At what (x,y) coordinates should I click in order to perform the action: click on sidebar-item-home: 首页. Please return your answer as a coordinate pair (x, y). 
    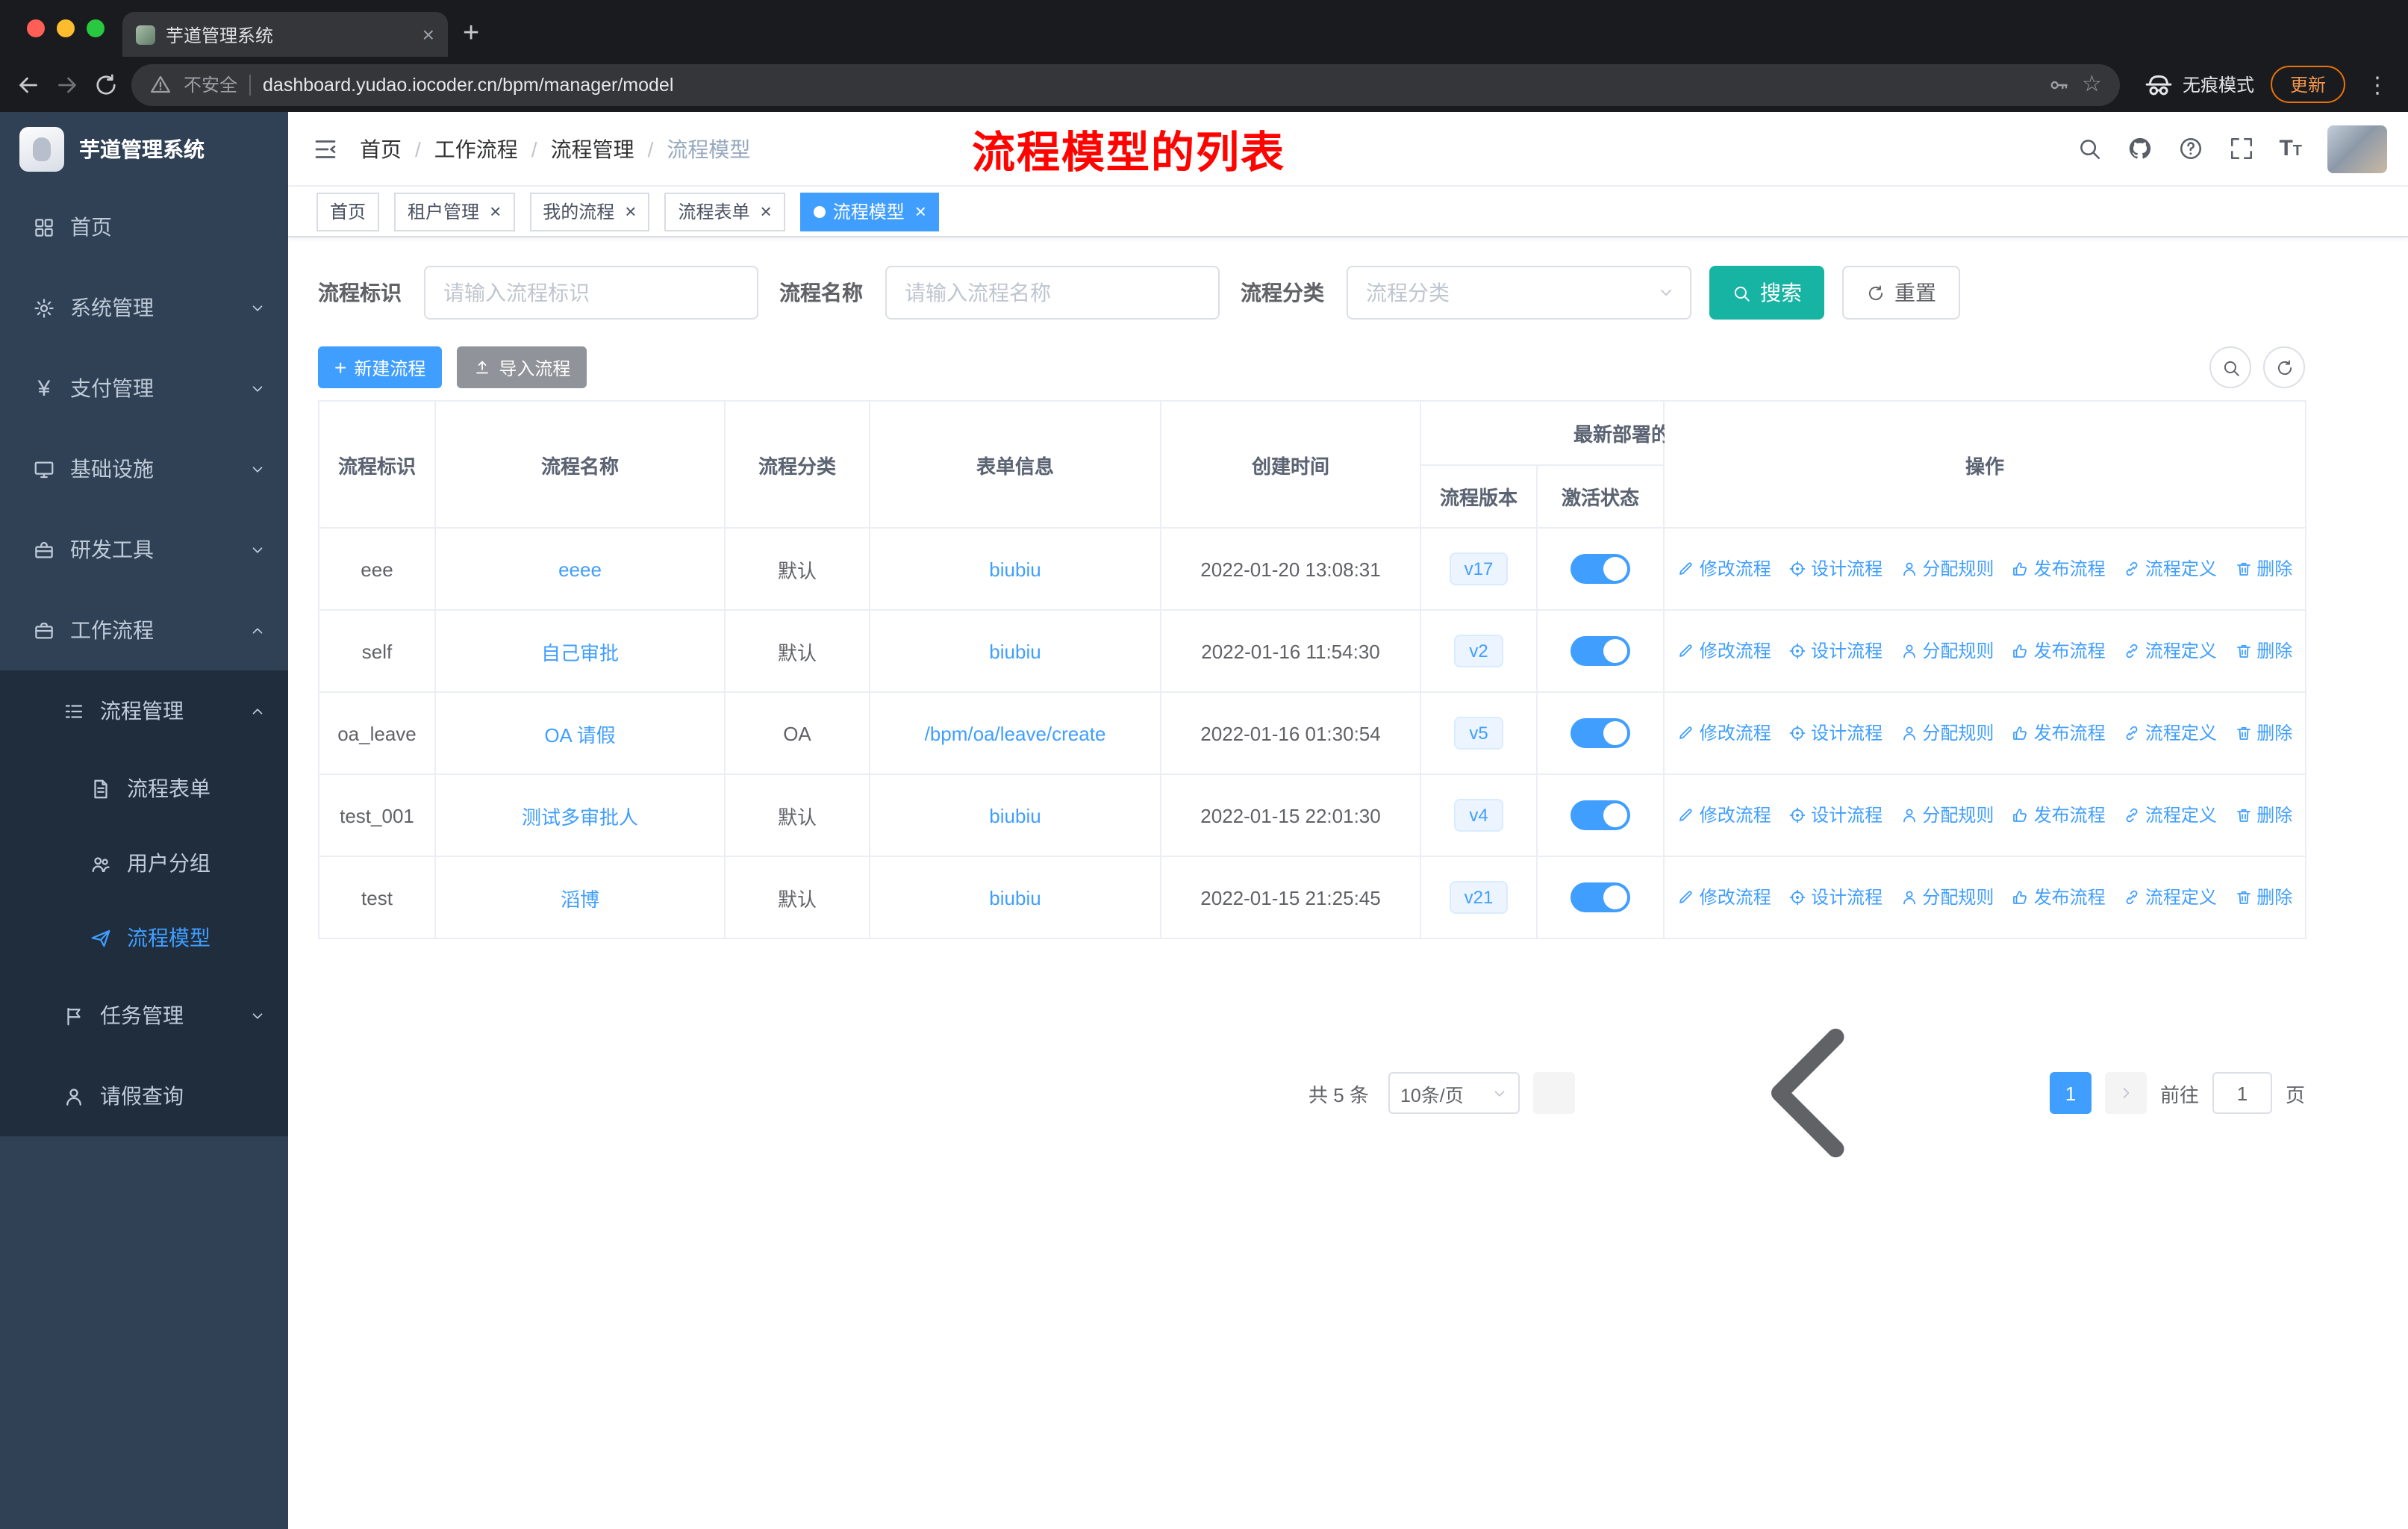
    Looking at the image, I should click on (144, 227).